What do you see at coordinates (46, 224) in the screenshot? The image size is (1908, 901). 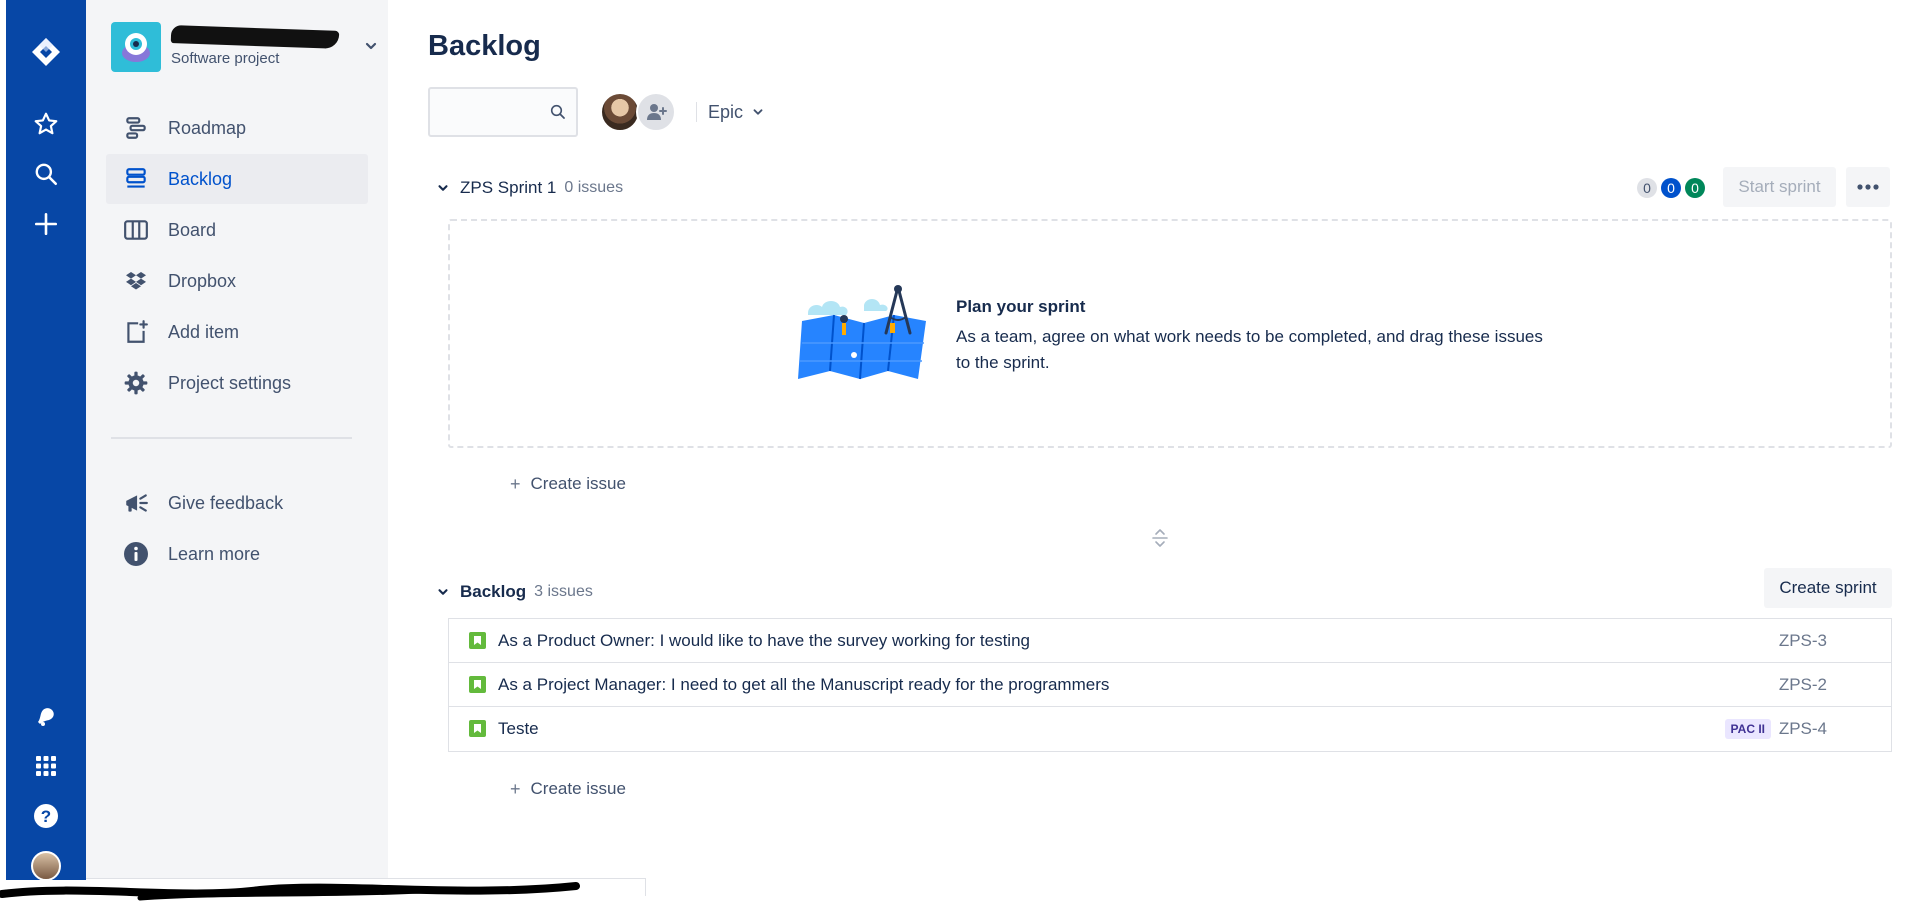 I see `plus-icon` at bounding box center [46, 224].